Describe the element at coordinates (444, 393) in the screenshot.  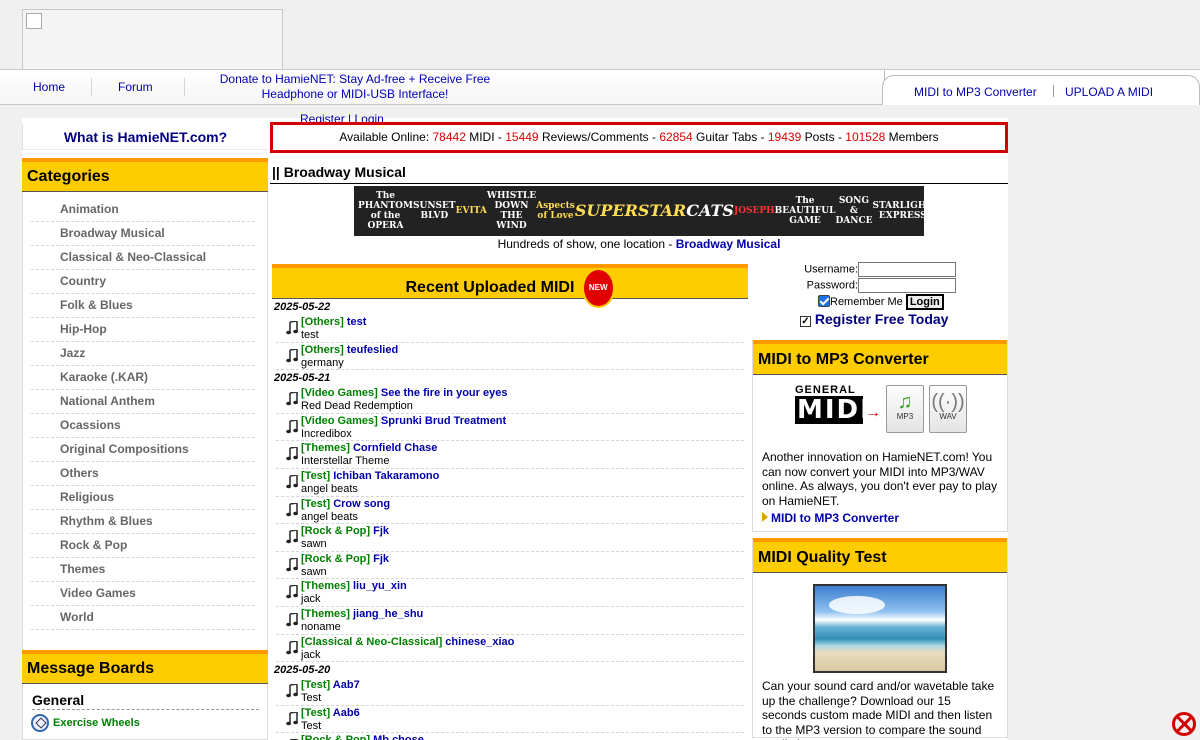
I see `midi-title-link: See the fire in your eyes` at that location.